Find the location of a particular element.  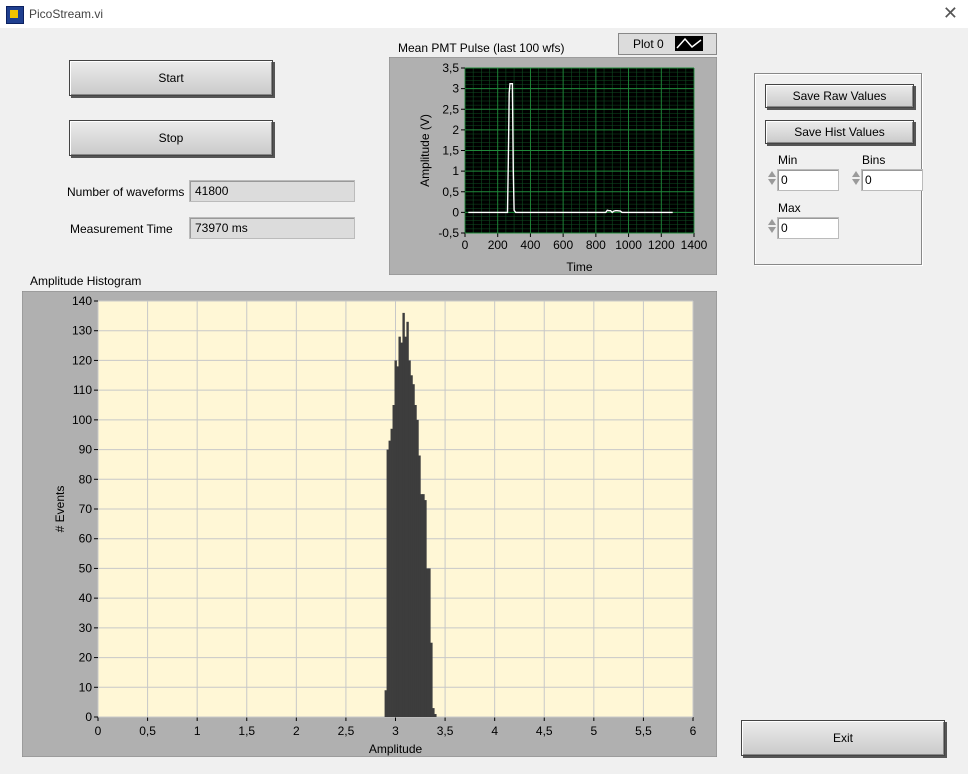

pulse-y-tick-label: 3 is located at coordinates (455, 89).